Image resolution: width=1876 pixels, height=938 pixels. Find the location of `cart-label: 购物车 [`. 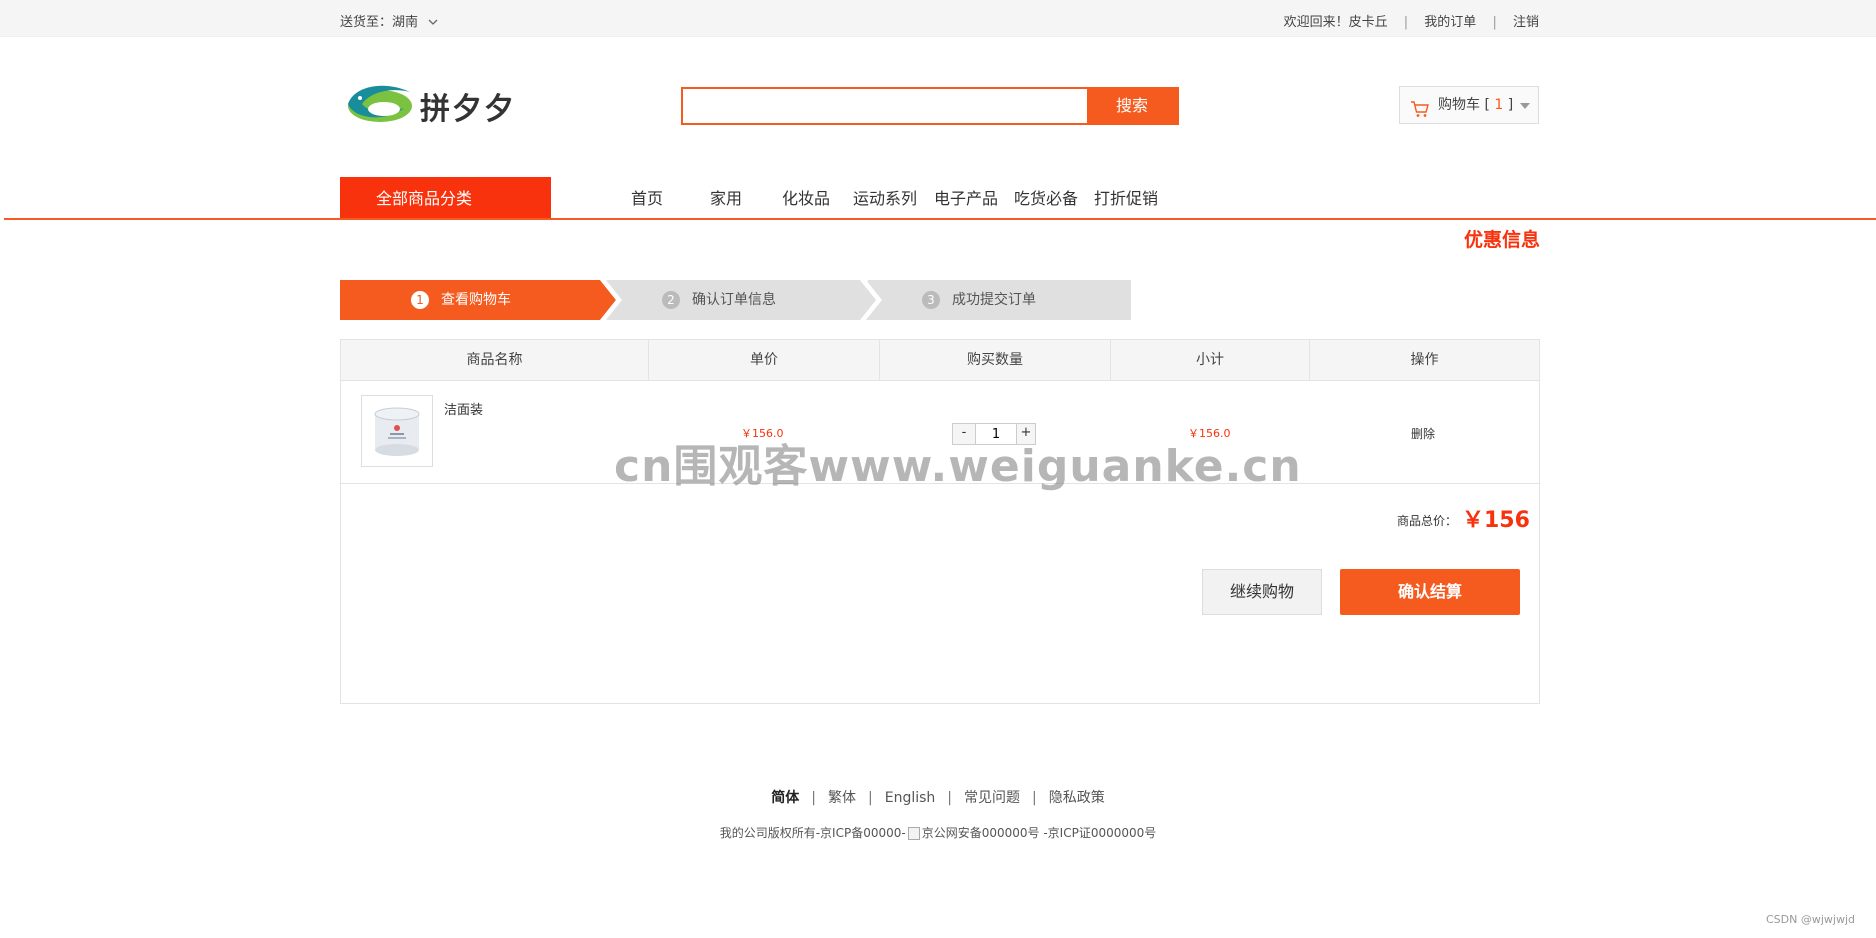

cart-label: 购物车 [ is located at coordinates (1466, 105).